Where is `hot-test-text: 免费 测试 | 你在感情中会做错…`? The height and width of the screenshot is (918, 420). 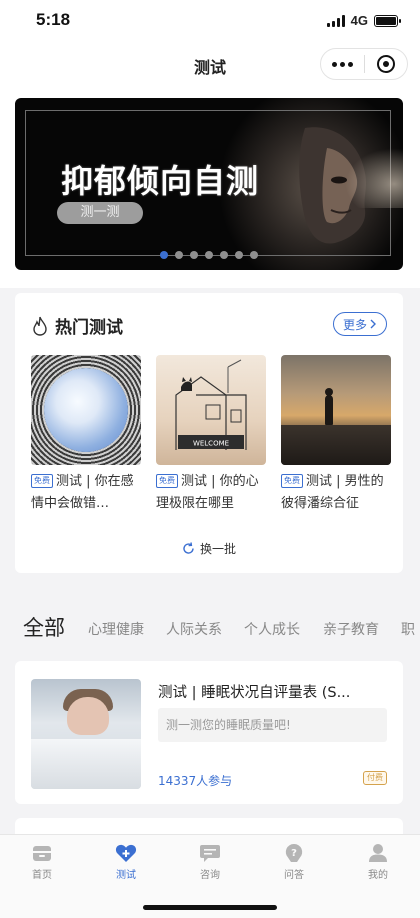 hot-test-text: 免费 测试 | 你在感情中会做错… is located at coordinates (86, 493).